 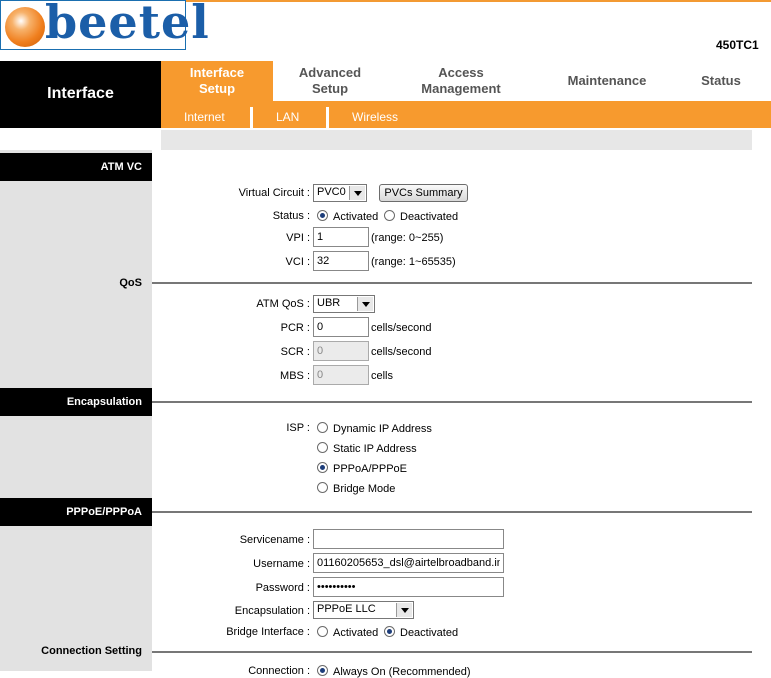 What do you see at coordinates (408, 563) in the screenshot?
I see `username-input` at bounding box center [408, 563].